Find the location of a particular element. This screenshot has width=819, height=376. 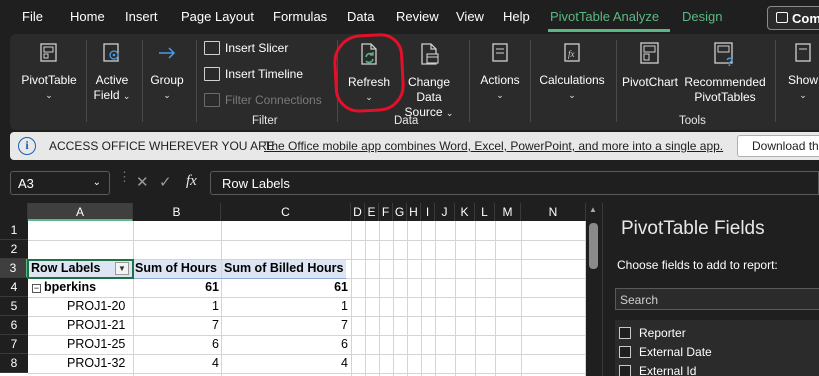

pivot-row-label: PROJ1-20 is located at coordinates (96, 306).